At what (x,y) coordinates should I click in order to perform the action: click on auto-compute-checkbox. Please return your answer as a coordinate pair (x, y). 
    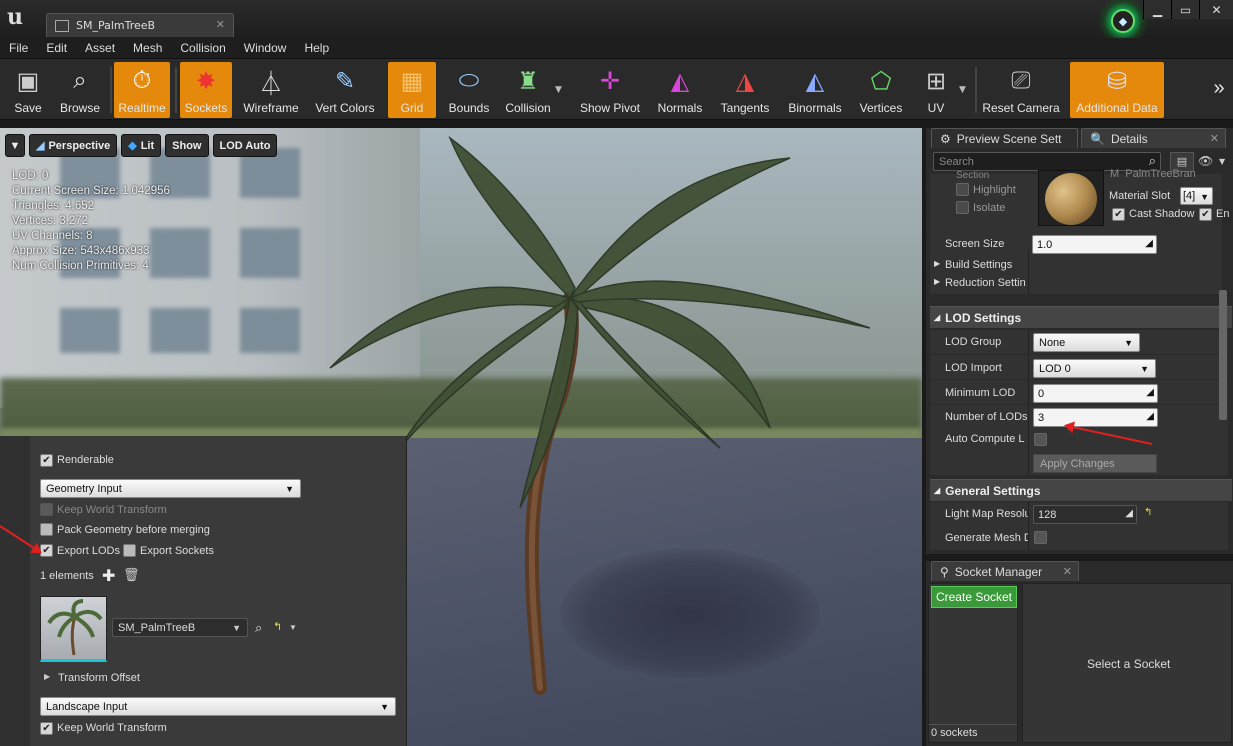
    Looking at the image, I should click on (1040, 439).